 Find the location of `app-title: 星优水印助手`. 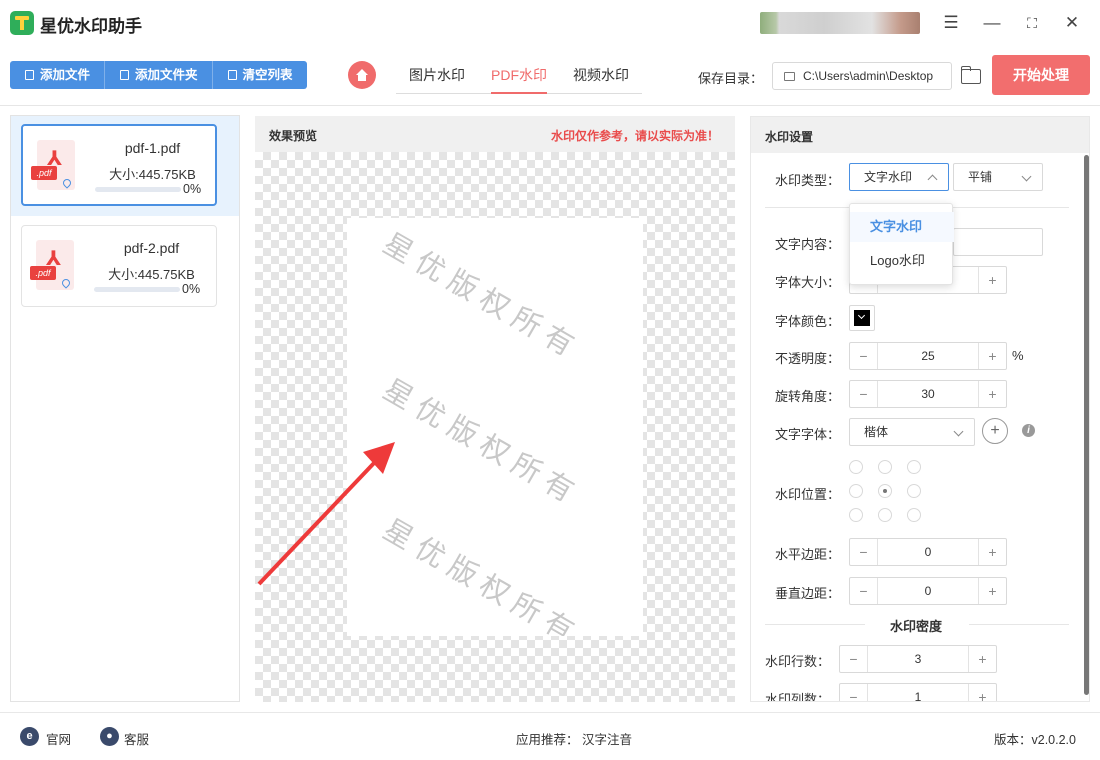

app-title: 星优水印助手 is located at coordinates (91, 26).